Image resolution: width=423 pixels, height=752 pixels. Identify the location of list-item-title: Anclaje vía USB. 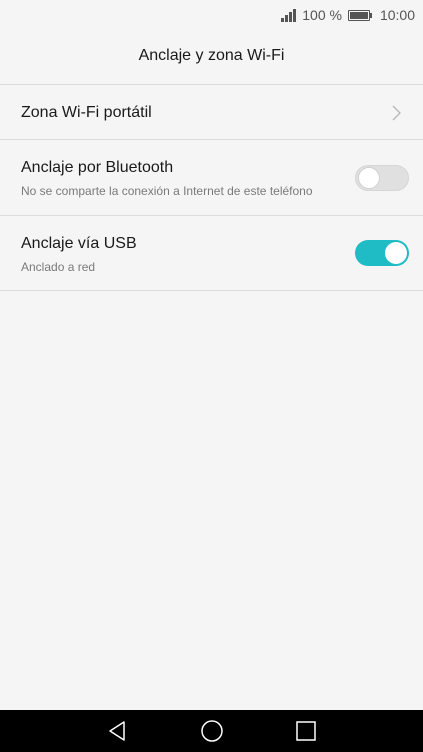
(79, 243).